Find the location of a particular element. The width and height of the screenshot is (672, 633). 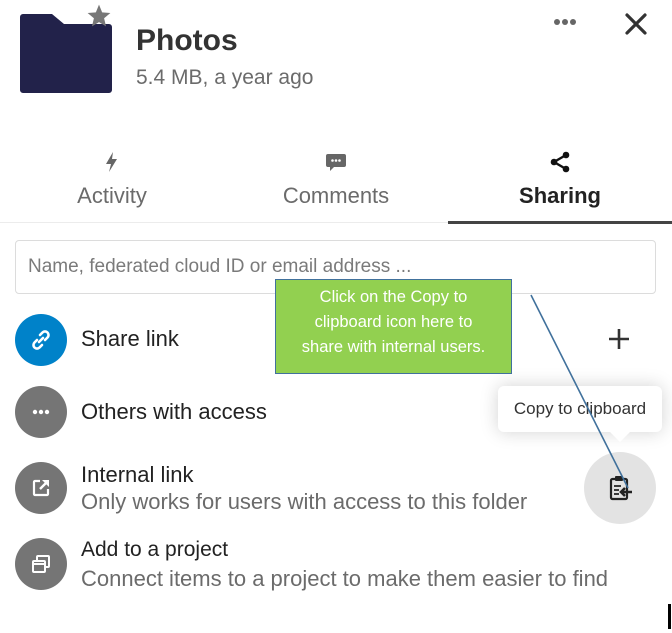

tab-label: Sharing is located at coordinates (560, 195).